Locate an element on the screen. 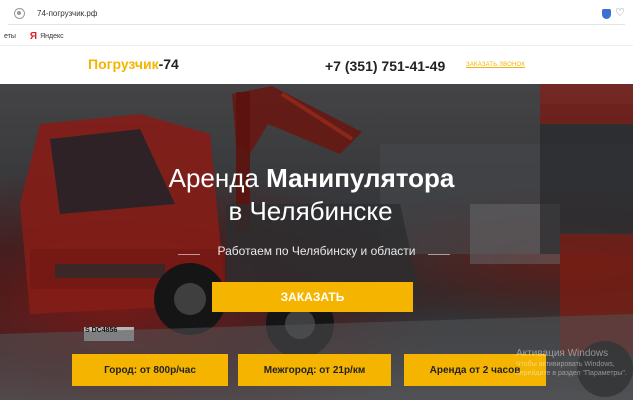 Image resolution: width=633 pixels, height=400 pixels. address-field: 74-погрузчик.рф ♡ is located at coordinates (316, 14).